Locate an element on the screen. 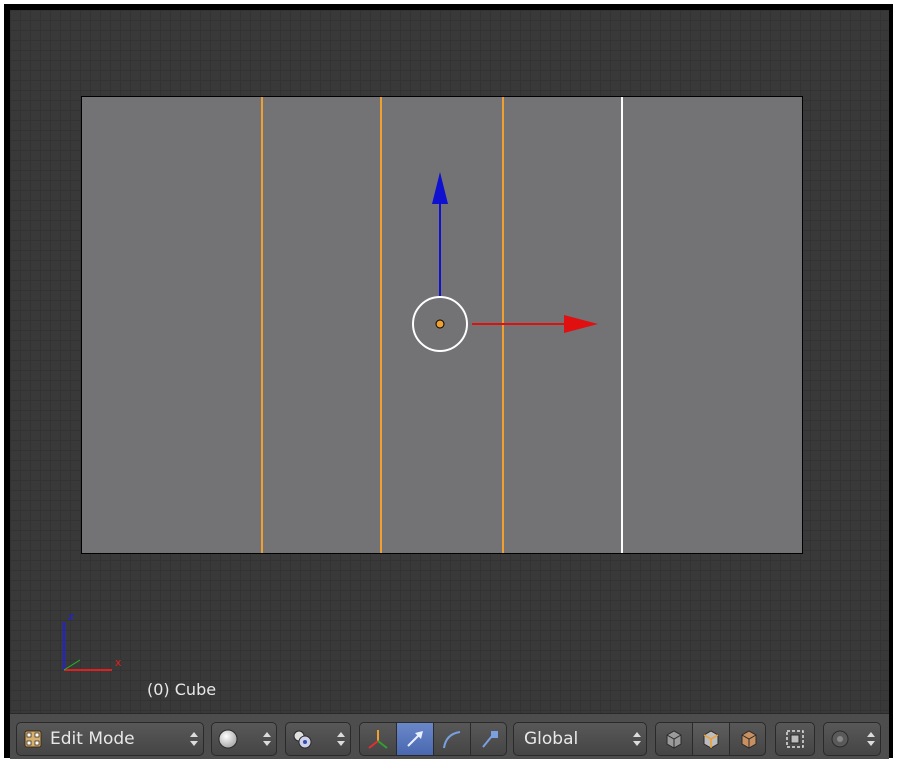  proportional-editing-selector is located at coordinates (852, 739).